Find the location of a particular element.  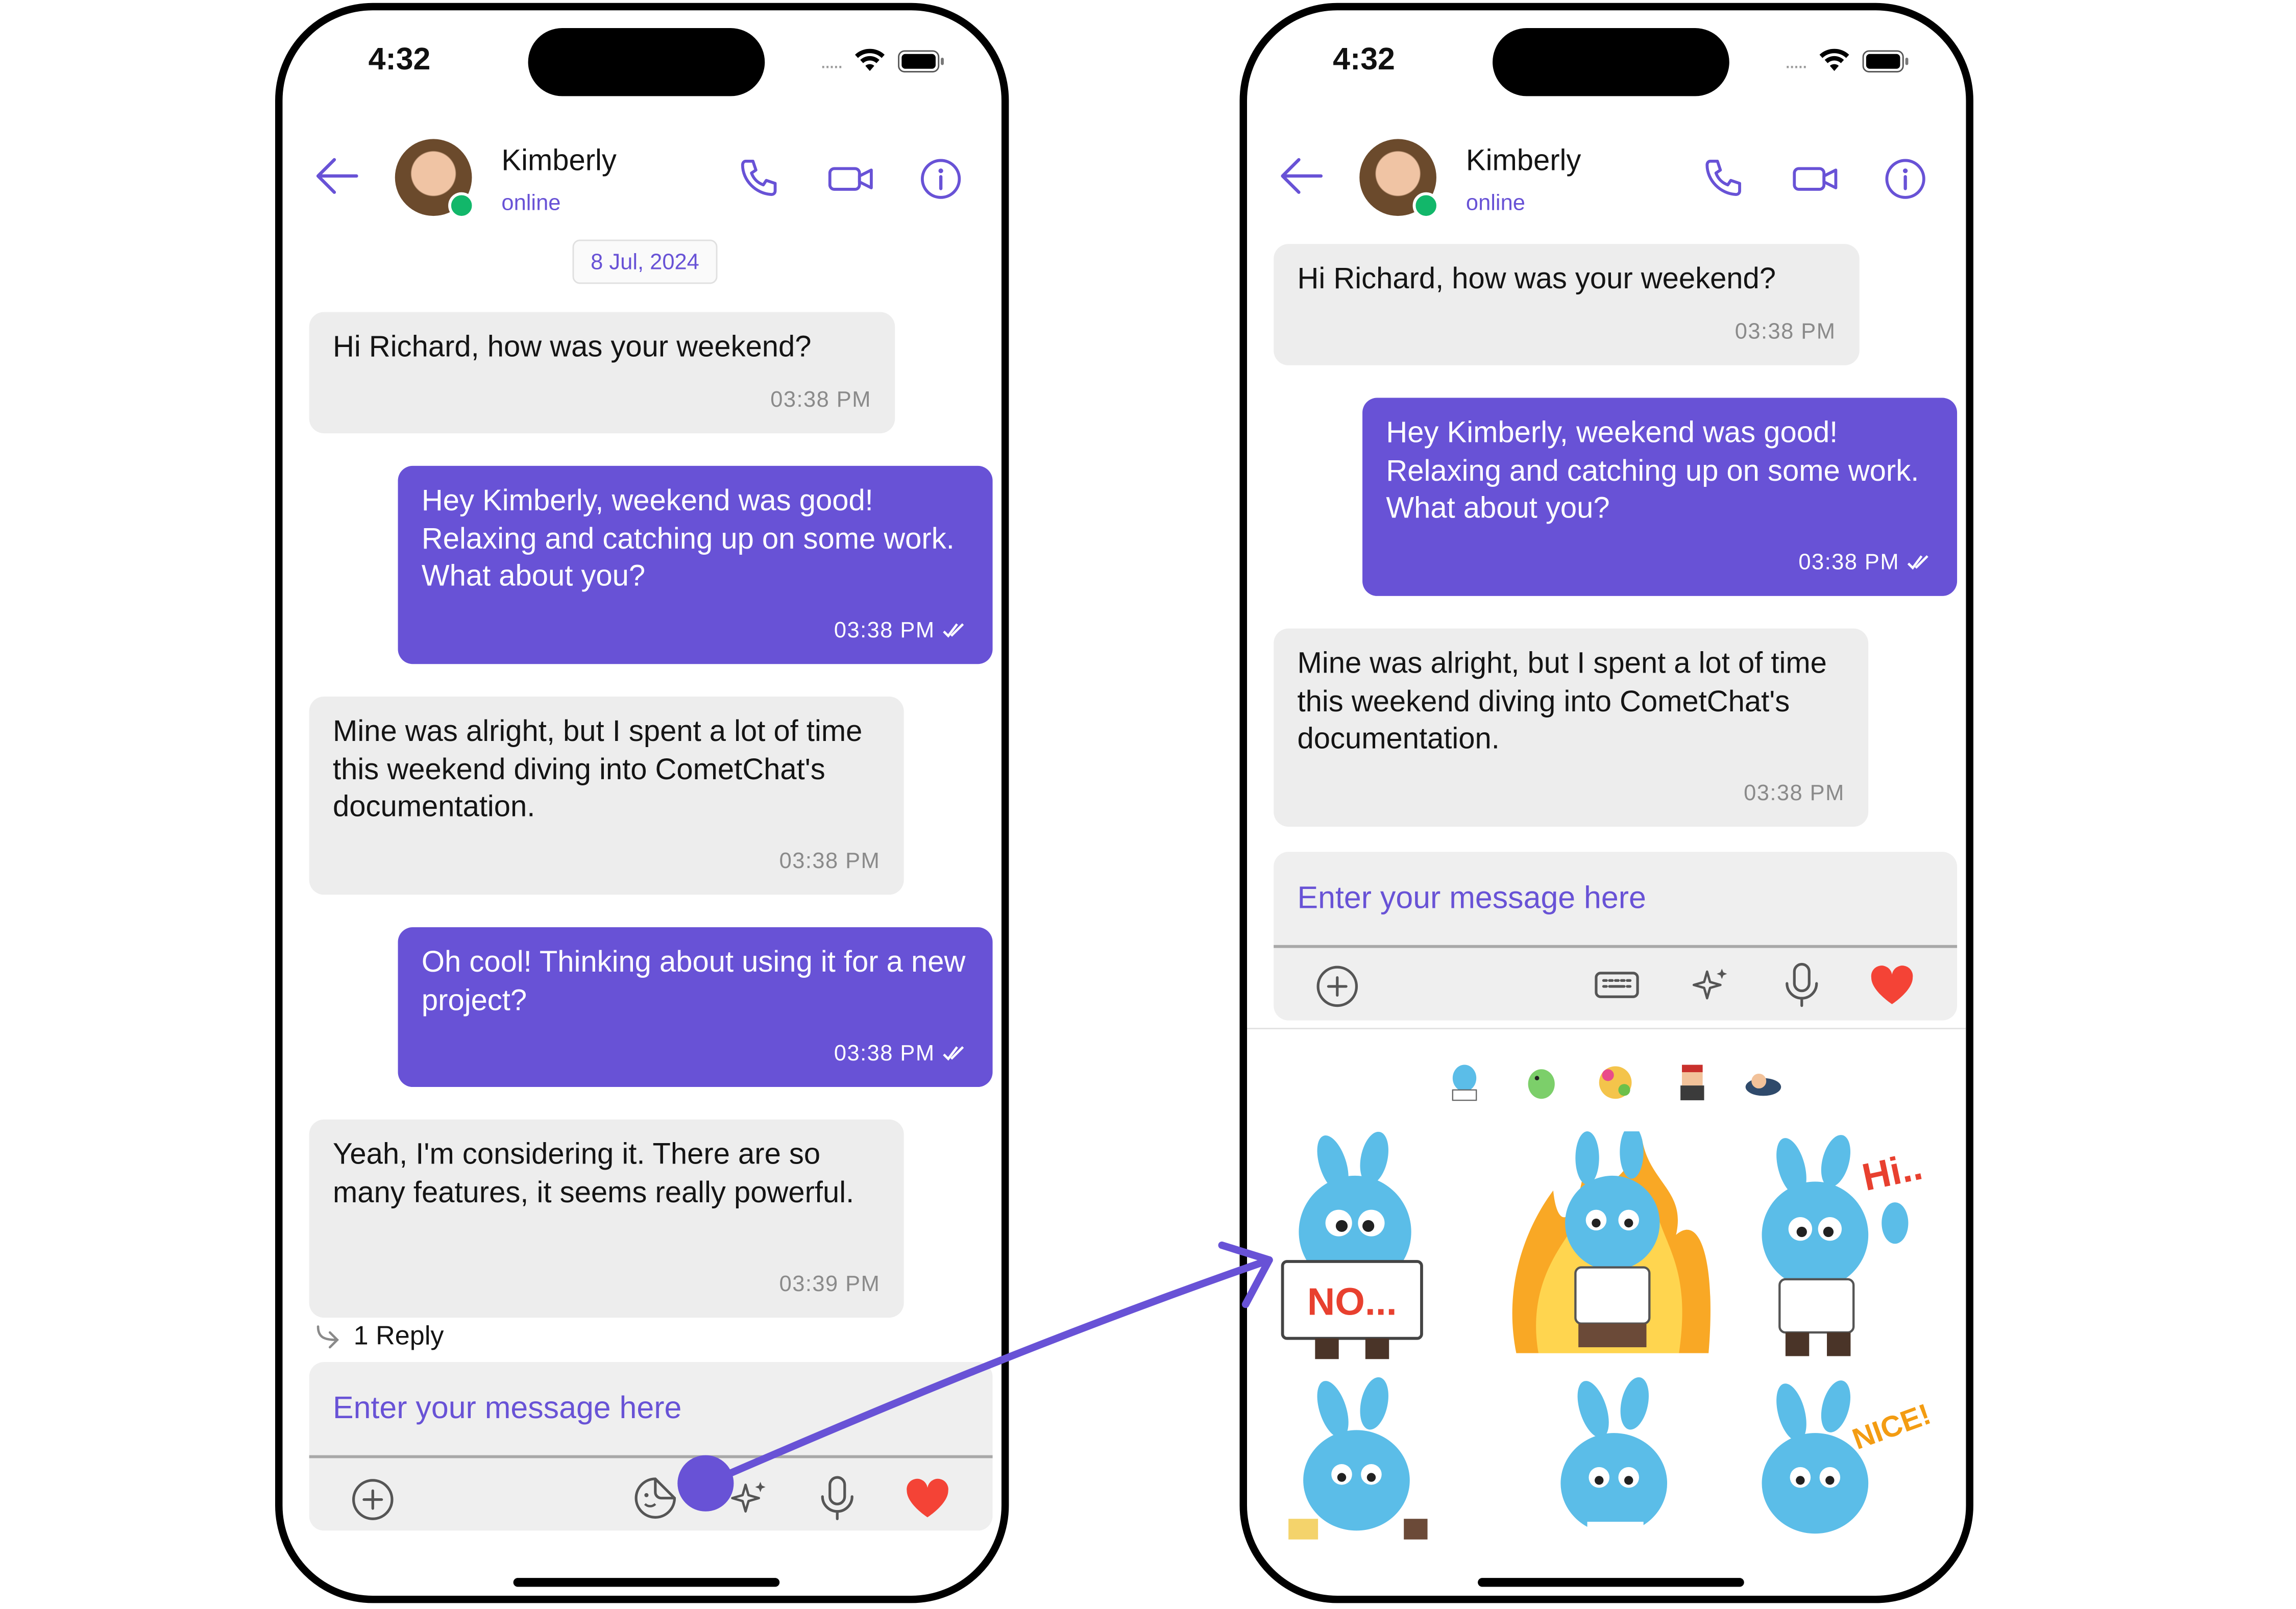

transition-arrow-icon is located at coordinates (988, 1364).